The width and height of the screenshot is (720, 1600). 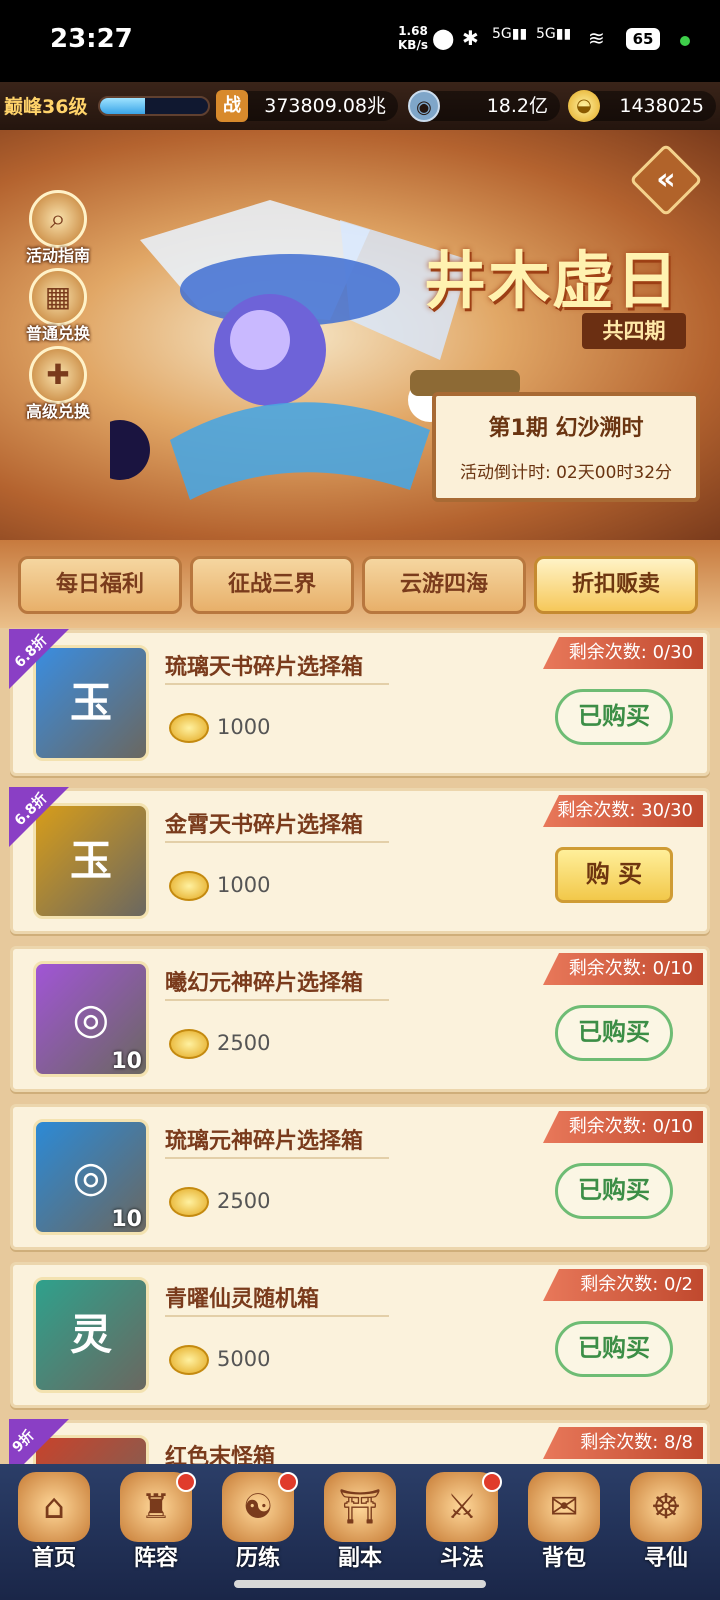 What do you see at coordinates (564, 1530) in the screenshot?
I see `nav-item: ✉ 背包` at bounding box center [564, 1530].